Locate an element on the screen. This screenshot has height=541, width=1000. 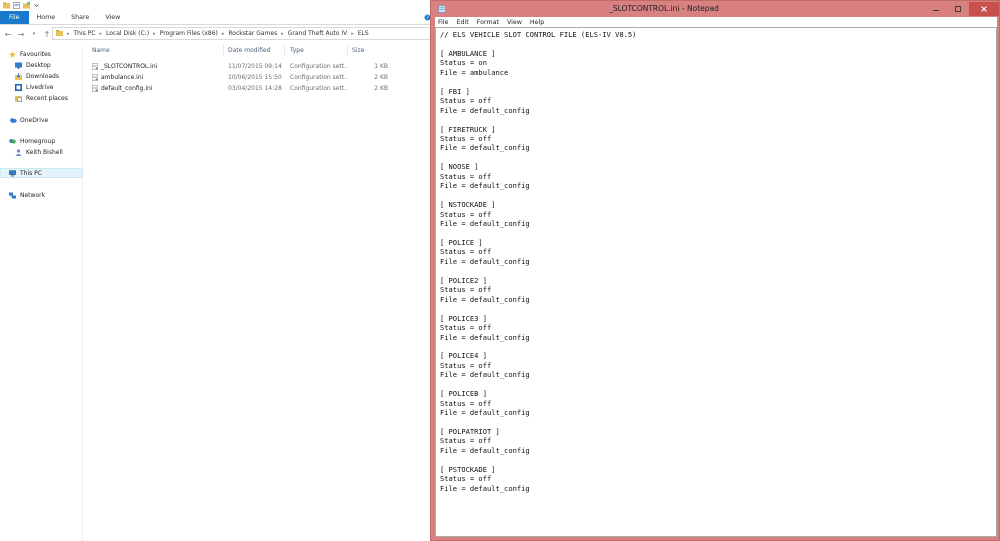
recent-locations-chevron-icon: ▾ is located at coordinates (34, 34).